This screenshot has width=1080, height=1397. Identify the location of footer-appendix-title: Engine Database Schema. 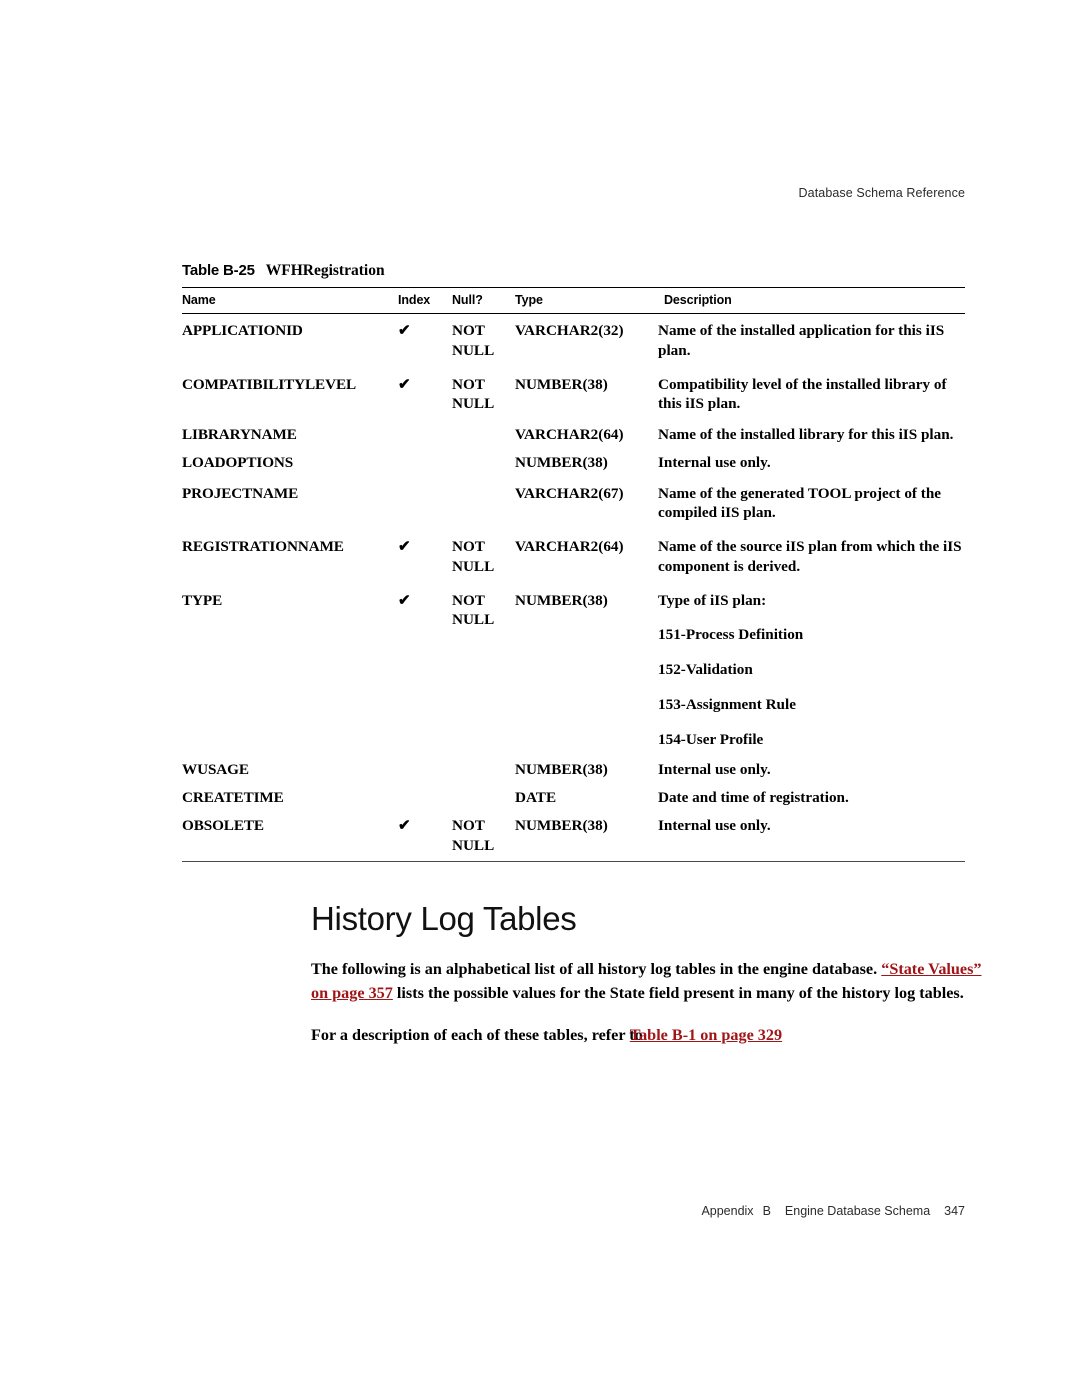
(857, 1211).